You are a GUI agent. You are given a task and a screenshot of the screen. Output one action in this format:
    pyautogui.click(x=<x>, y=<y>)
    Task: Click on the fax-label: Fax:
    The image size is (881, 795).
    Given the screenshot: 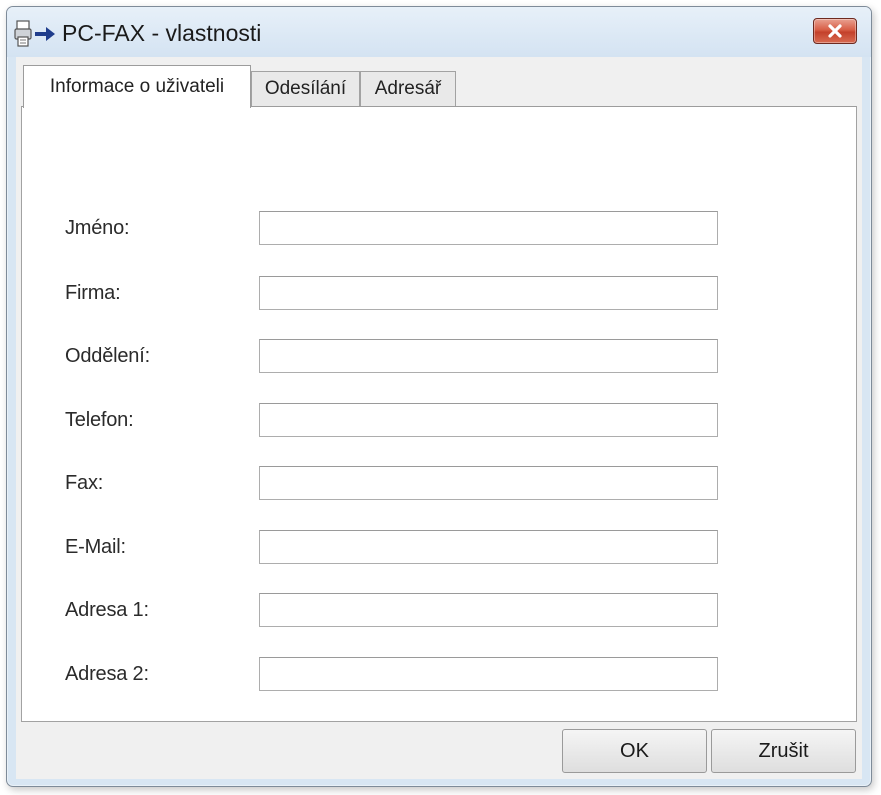 What is the action you would take?
    pyautogui.click(x=84, y=483)
    